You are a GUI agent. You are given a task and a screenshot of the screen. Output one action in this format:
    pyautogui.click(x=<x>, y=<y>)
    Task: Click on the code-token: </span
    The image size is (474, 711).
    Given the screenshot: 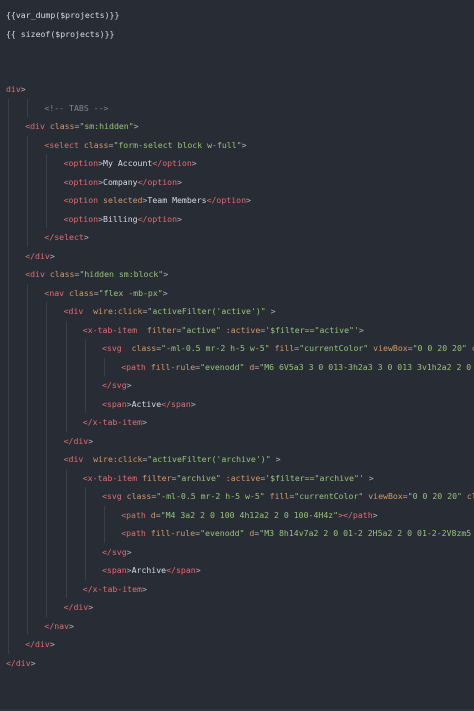 What is the action you would take?
    pyautogui.click(x=181, y=570)
    